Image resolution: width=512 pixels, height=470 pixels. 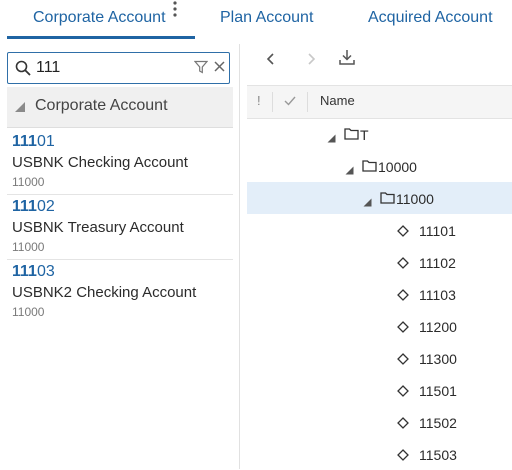 I want to click on list-item: 11102 USBNK Treasury Account 11000, so click(x=120, y=227).